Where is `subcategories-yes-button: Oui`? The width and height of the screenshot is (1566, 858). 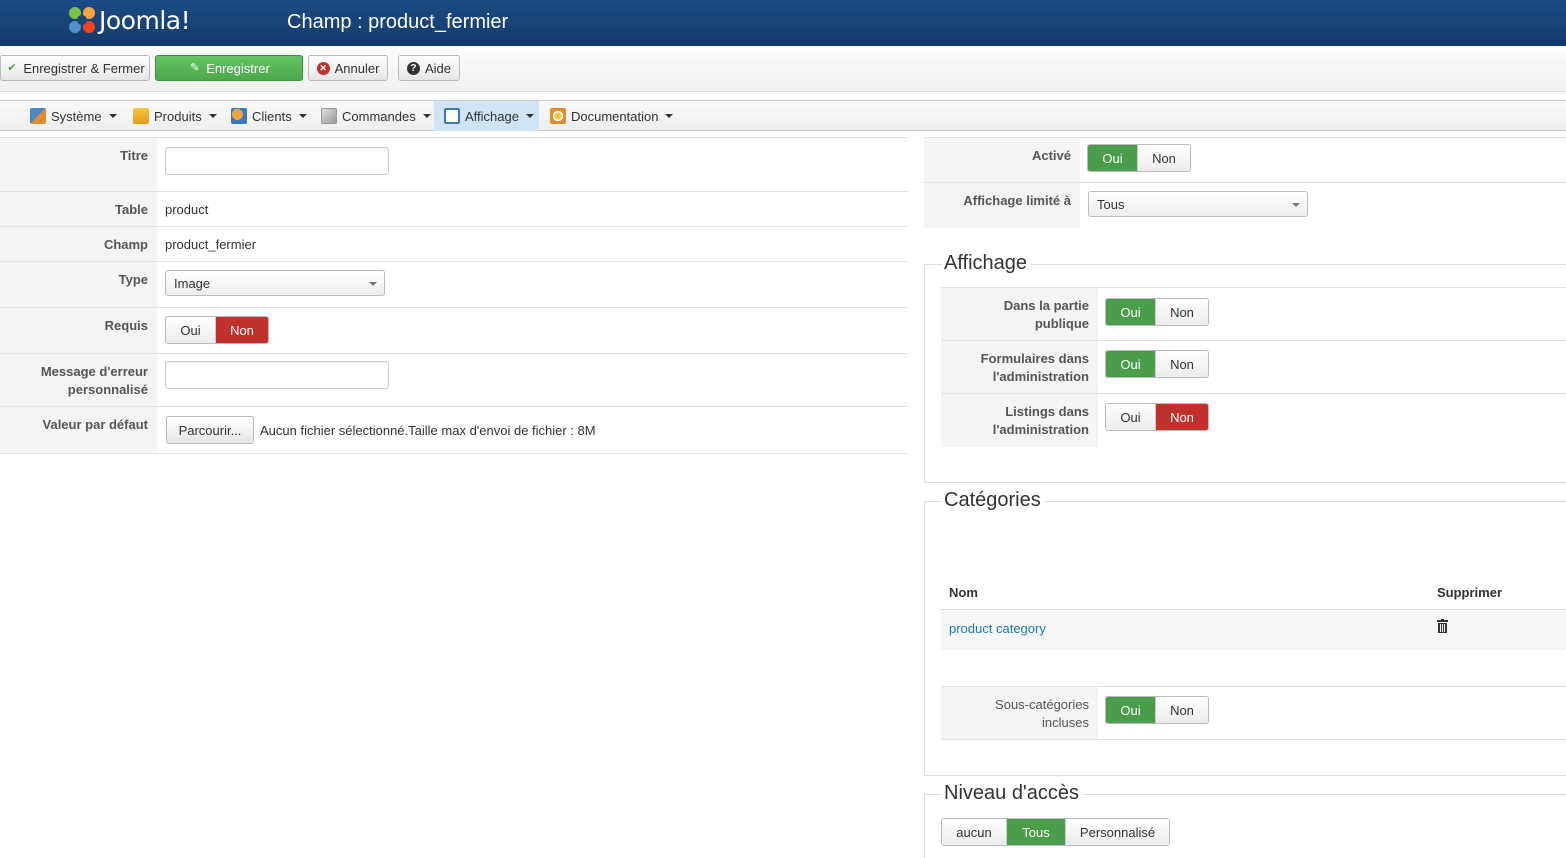
subcategories-yes-button: Oui is located at coordinates (1131, 710).